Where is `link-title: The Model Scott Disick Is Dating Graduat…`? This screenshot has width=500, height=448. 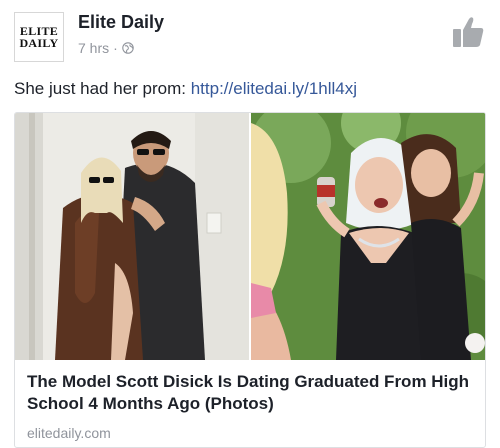 link-title: The Model Scott Disick Is Dating Graduat… is located at coordinates (251, 393).